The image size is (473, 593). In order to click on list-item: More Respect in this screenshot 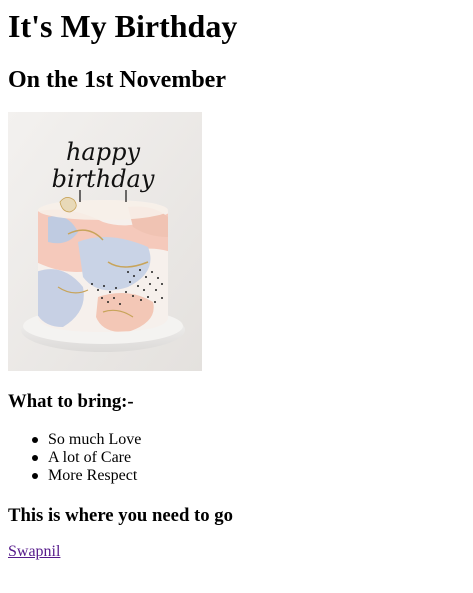, I will do `click(158, 476)`.